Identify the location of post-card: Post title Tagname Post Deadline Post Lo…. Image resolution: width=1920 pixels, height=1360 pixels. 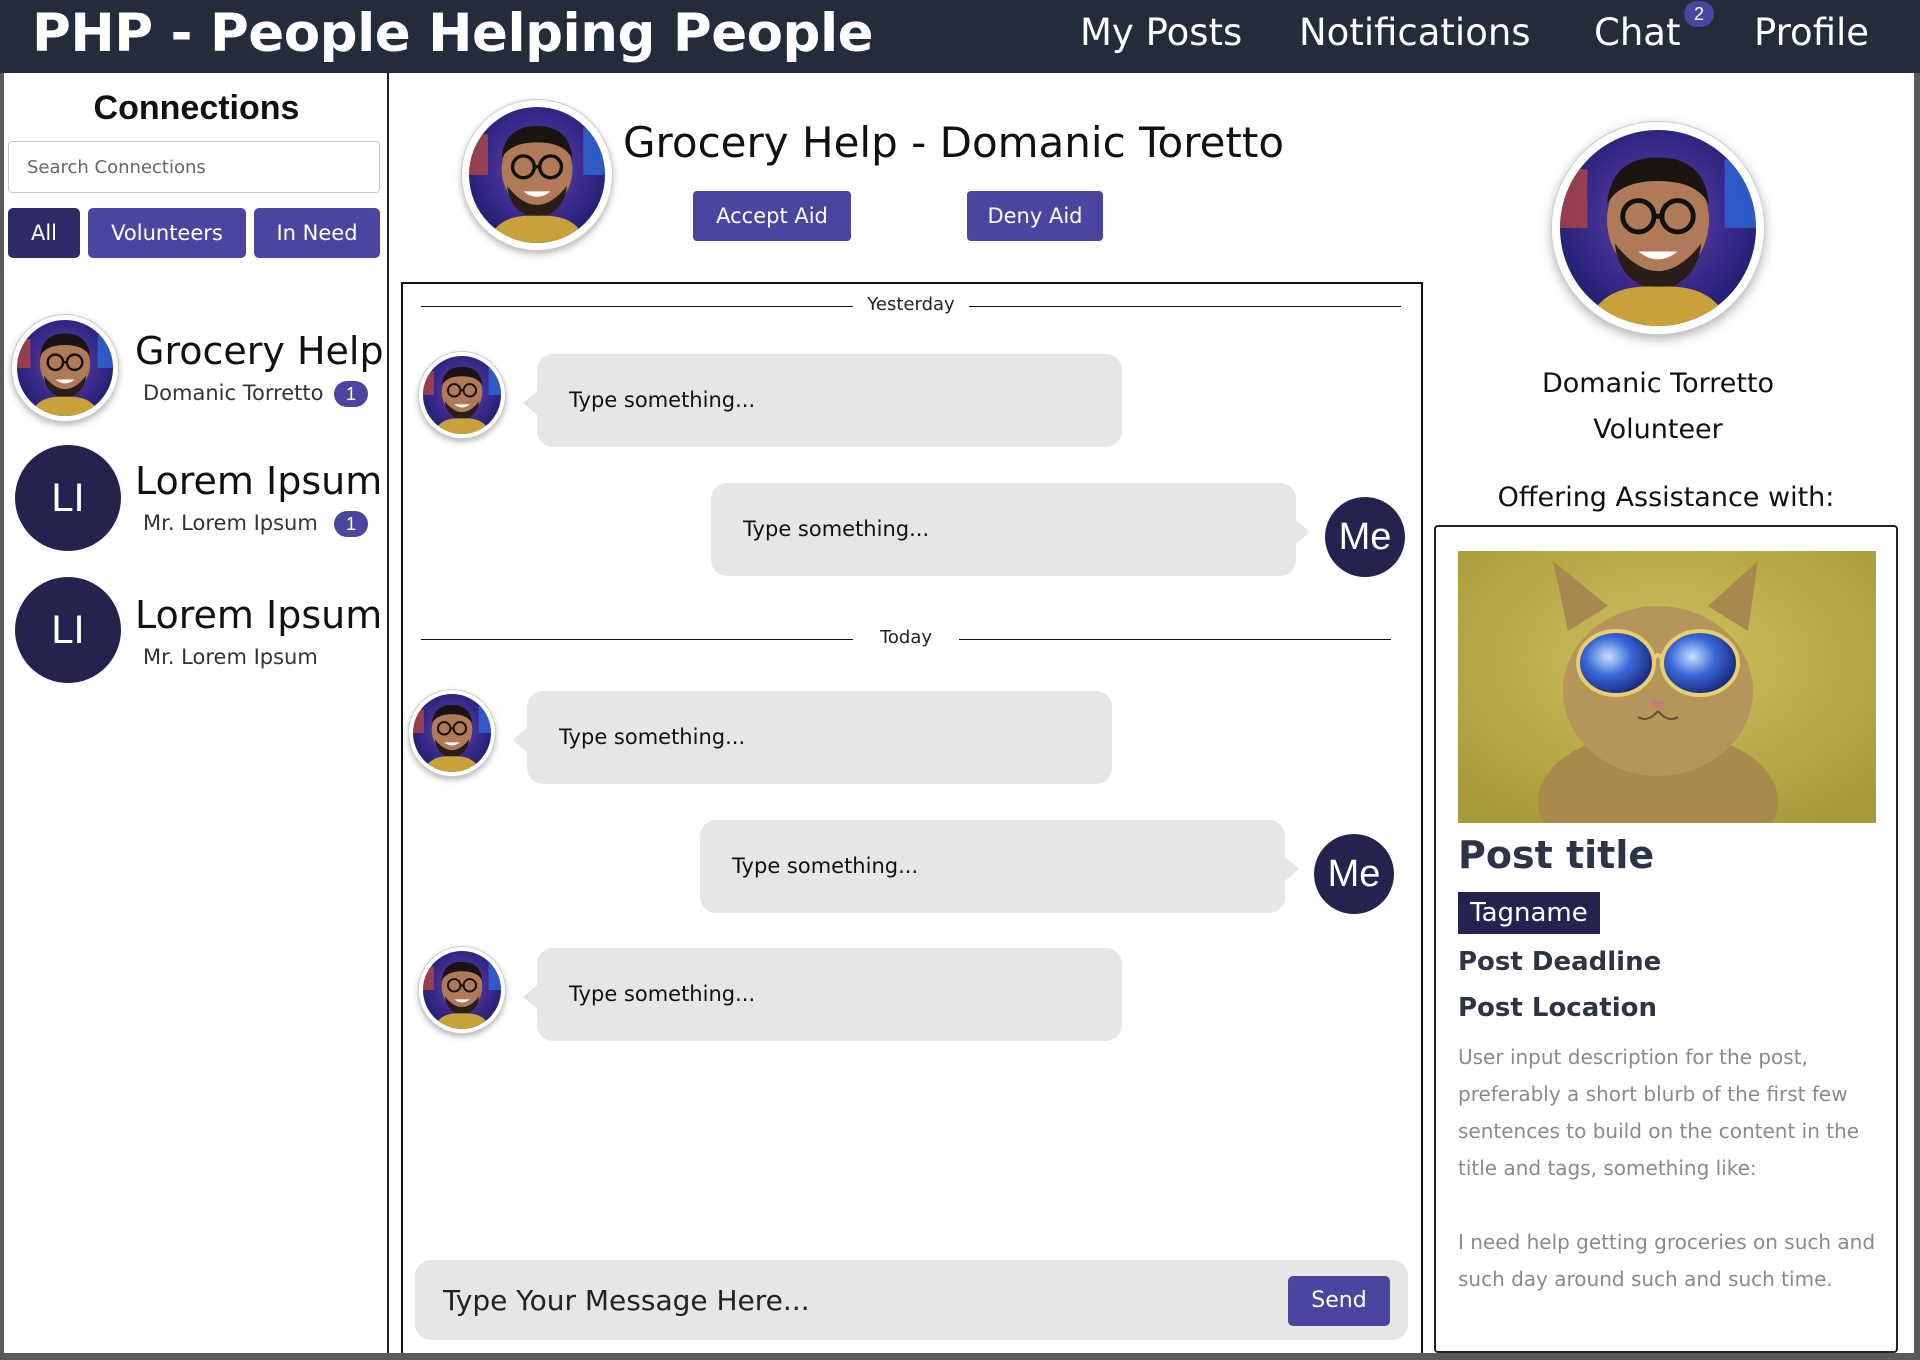
(1666, 939).